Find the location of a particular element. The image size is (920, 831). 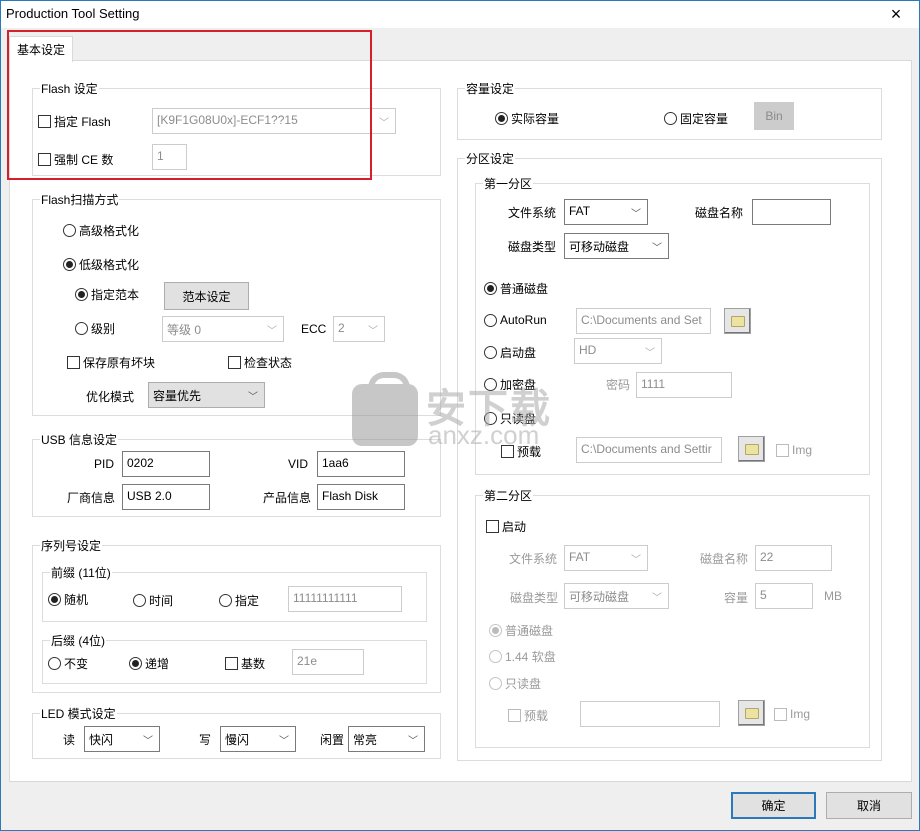

second-enable-checkbox: 启动 is located at coordinates (506, 526).